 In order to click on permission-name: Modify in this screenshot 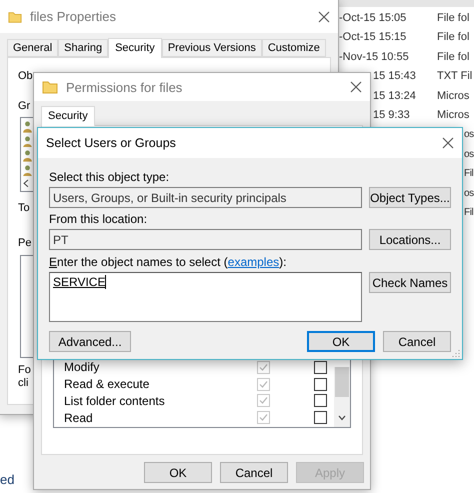, I will do `click(81, 367)`.